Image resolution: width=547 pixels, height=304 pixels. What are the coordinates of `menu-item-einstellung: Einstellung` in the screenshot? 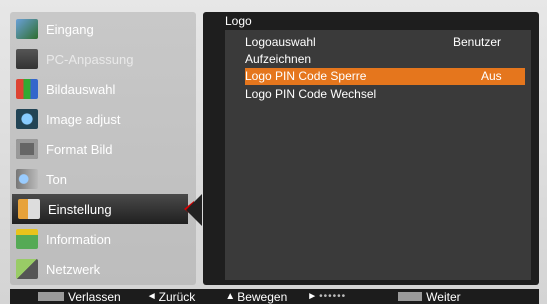 It's located at (103, 209).